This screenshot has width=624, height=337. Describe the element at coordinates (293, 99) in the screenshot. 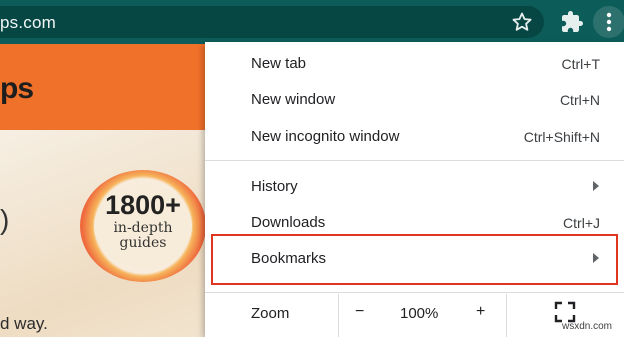

I see `menu-item-label: New window` at that location.